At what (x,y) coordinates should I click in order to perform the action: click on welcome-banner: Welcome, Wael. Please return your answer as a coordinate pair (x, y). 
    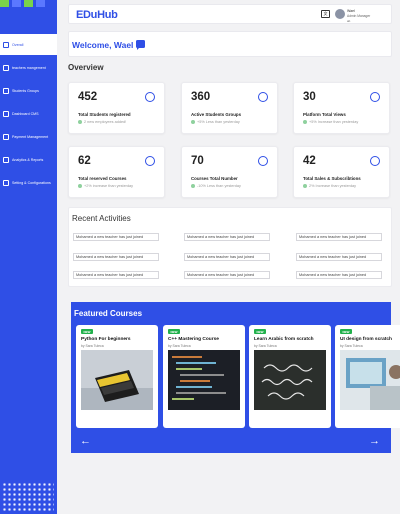
    Looking at the image, I should click on (230, 44).